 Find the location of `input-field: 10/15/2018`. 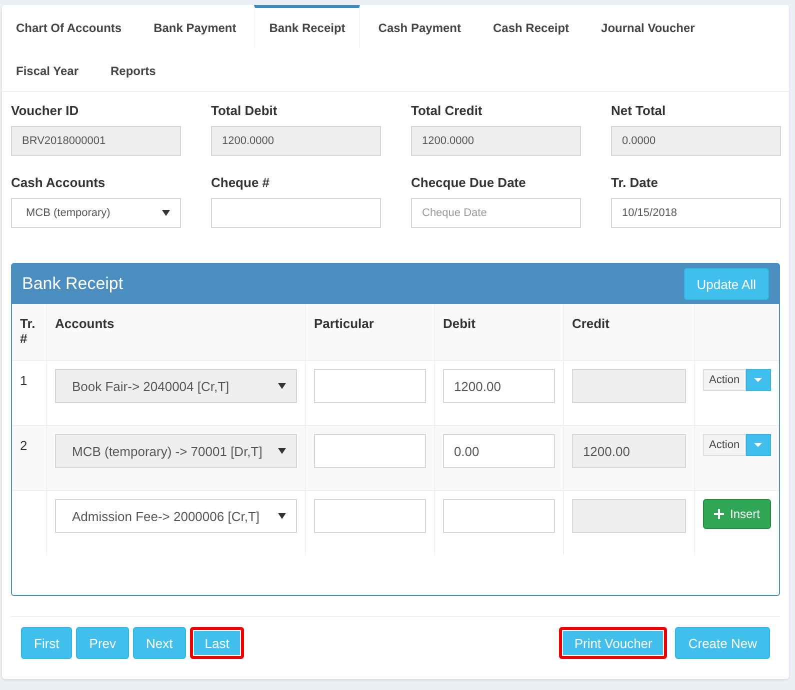

input-field: 10/15/2018 is located at coordinates (696, 213).